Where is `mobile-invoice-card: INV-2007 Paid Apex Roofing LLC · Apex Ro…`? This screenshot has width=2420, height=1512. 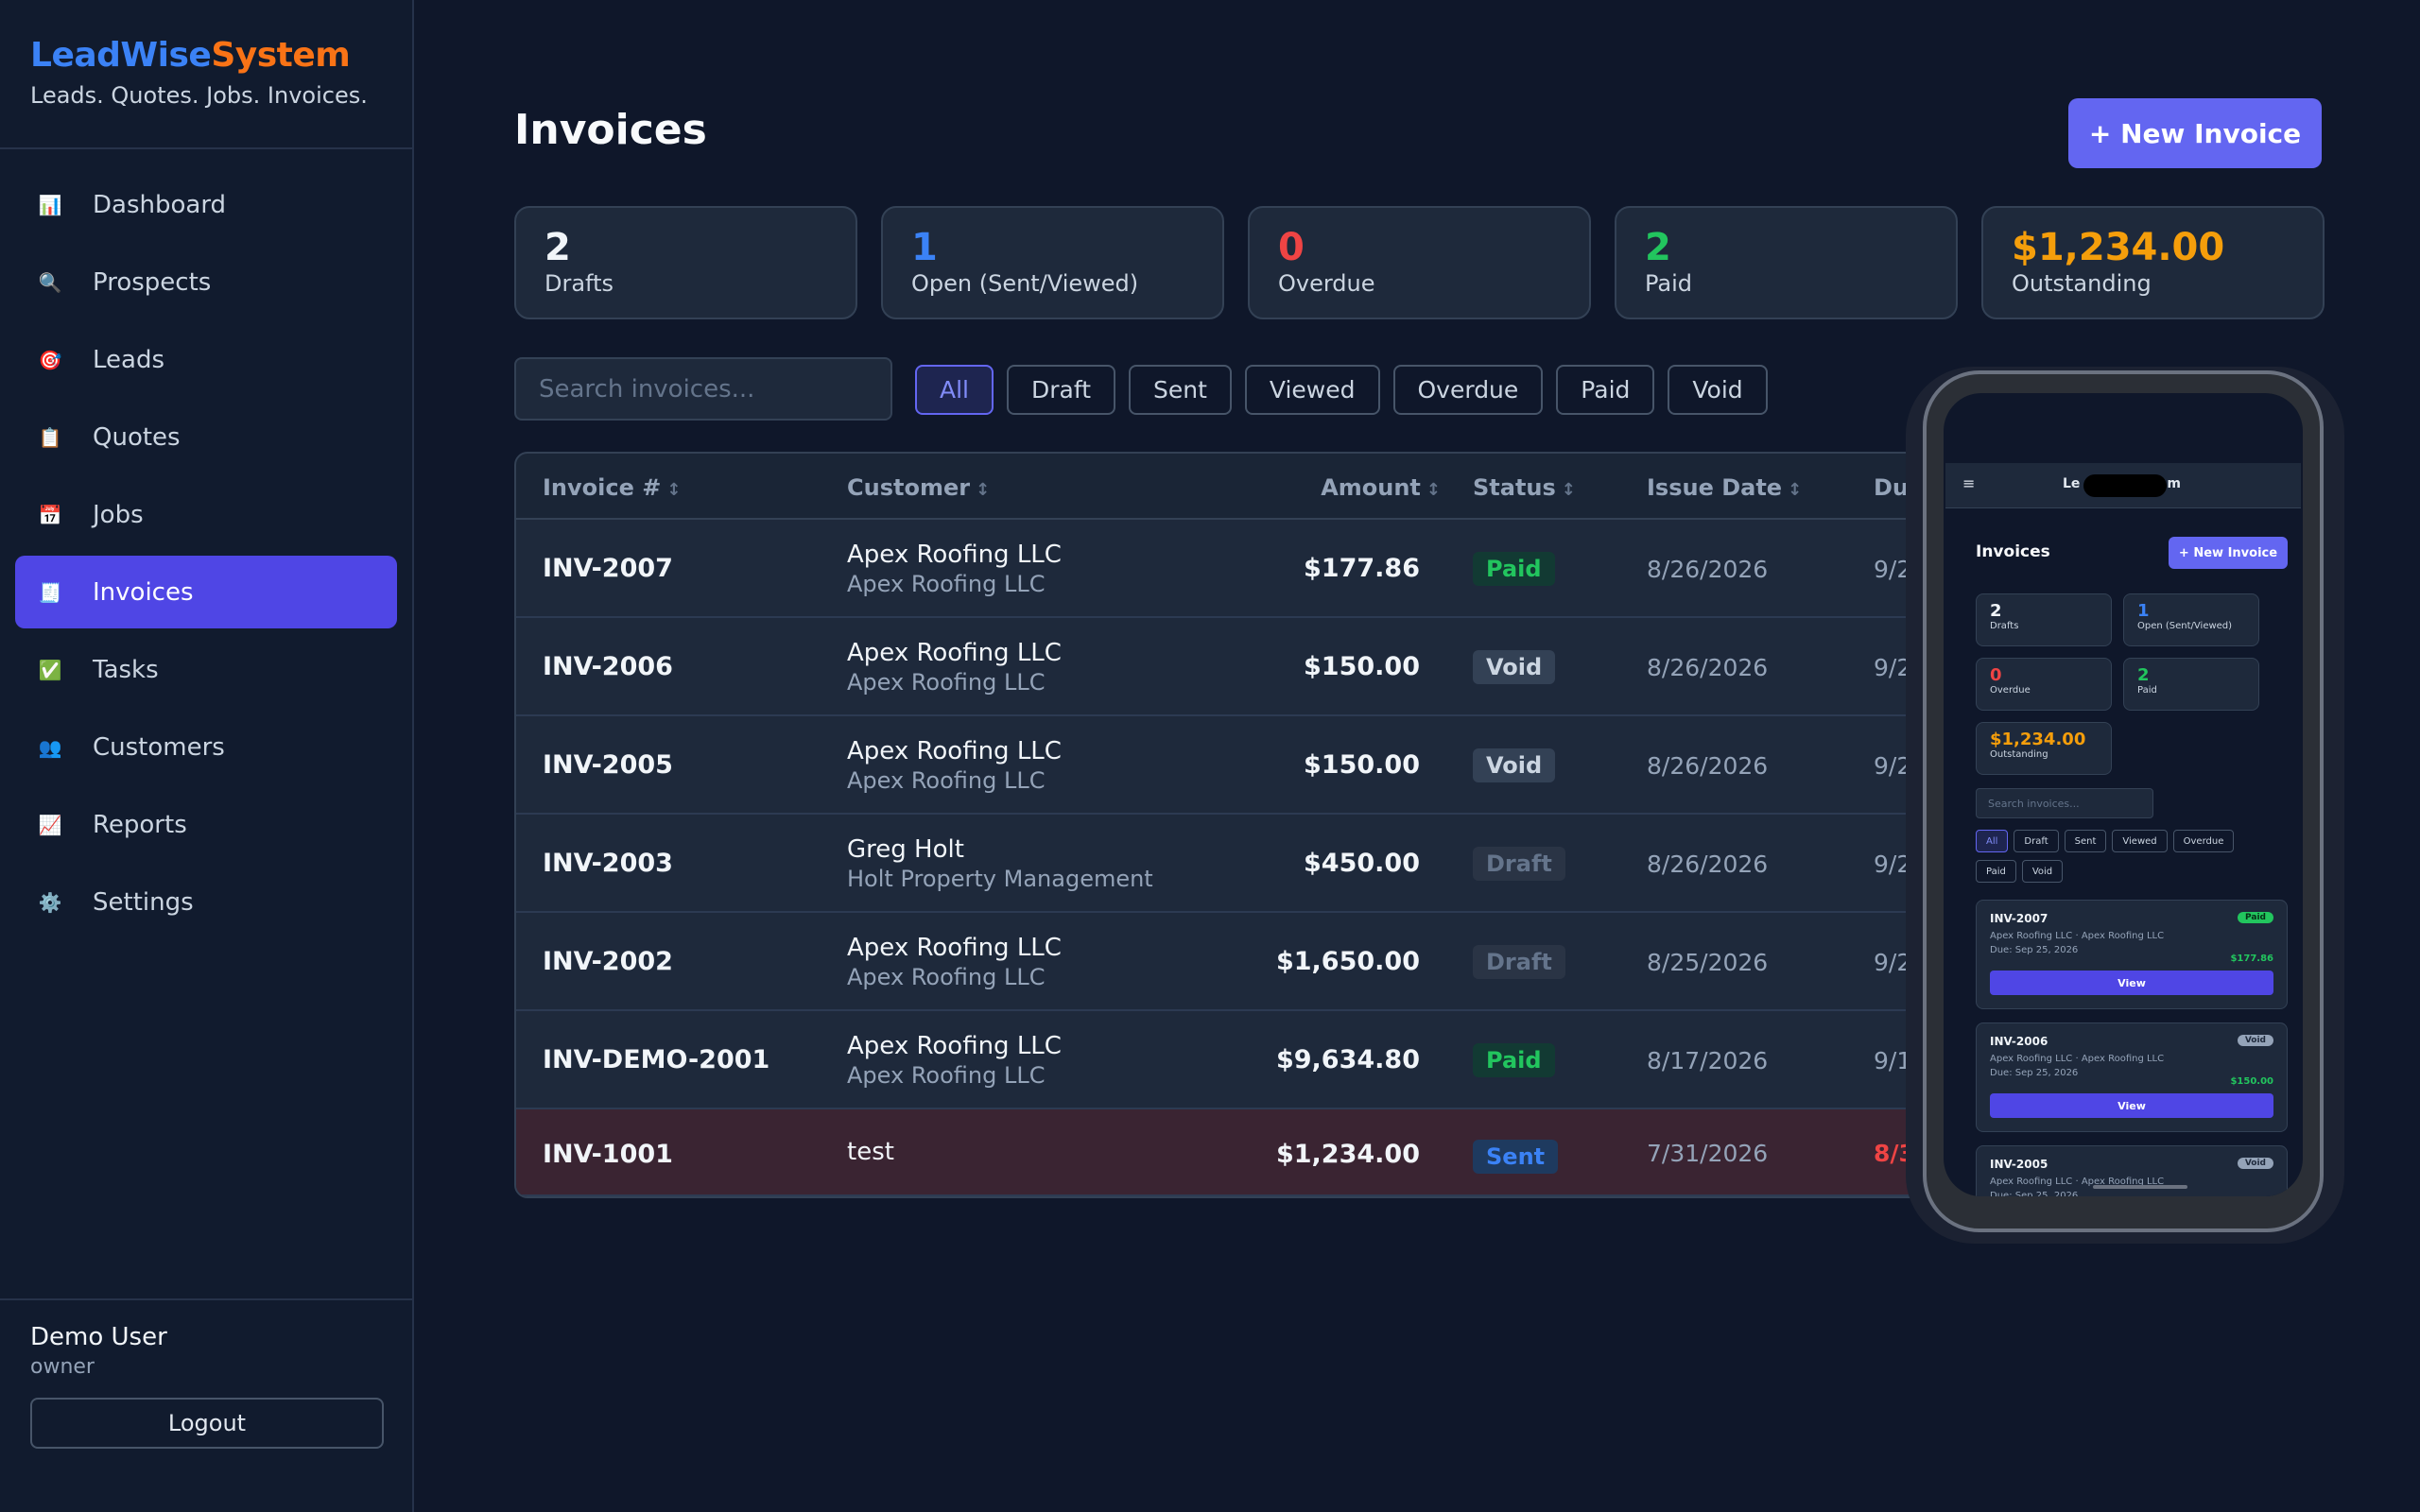
mobile-invoice-card: INV-2007 Paid Apex Roofing LLC · Apex Ro… is located at coordinates (2132, 954).